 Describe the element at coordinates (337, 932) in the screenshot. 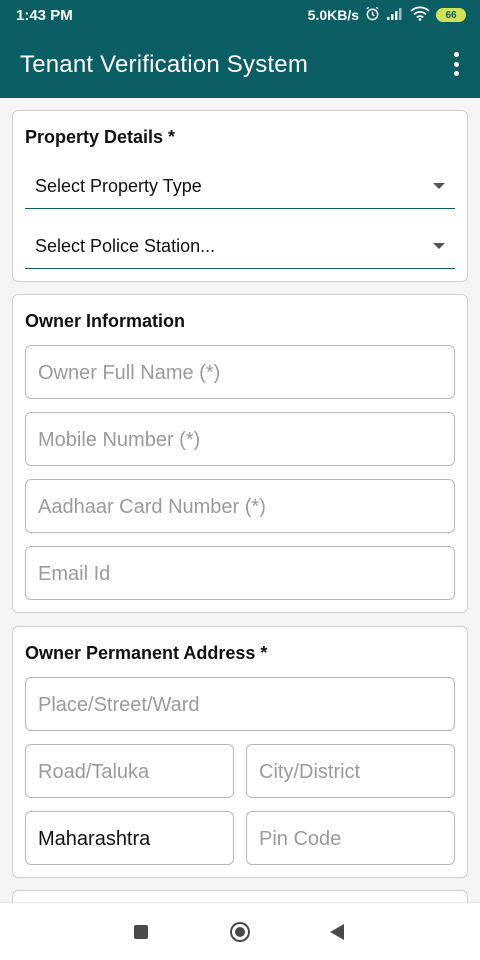

I see `back-icon` at that location.